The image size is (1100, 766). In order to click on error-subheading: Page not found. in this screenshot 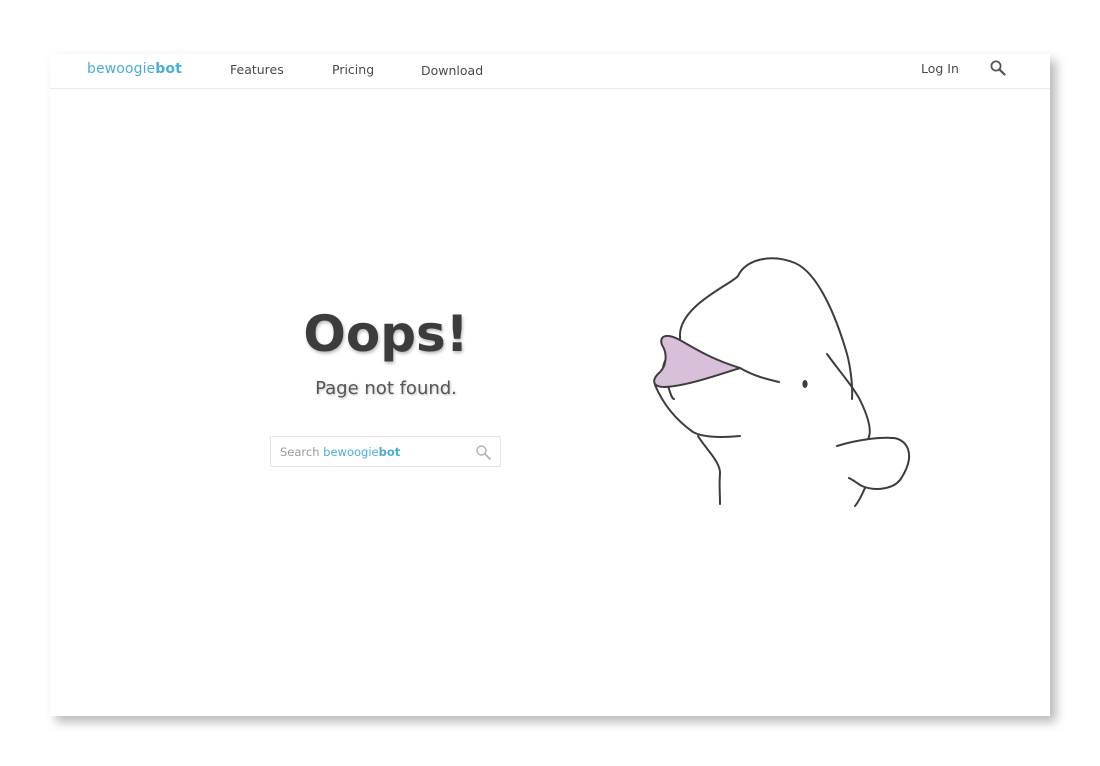, I will do `click(386, 388)`.